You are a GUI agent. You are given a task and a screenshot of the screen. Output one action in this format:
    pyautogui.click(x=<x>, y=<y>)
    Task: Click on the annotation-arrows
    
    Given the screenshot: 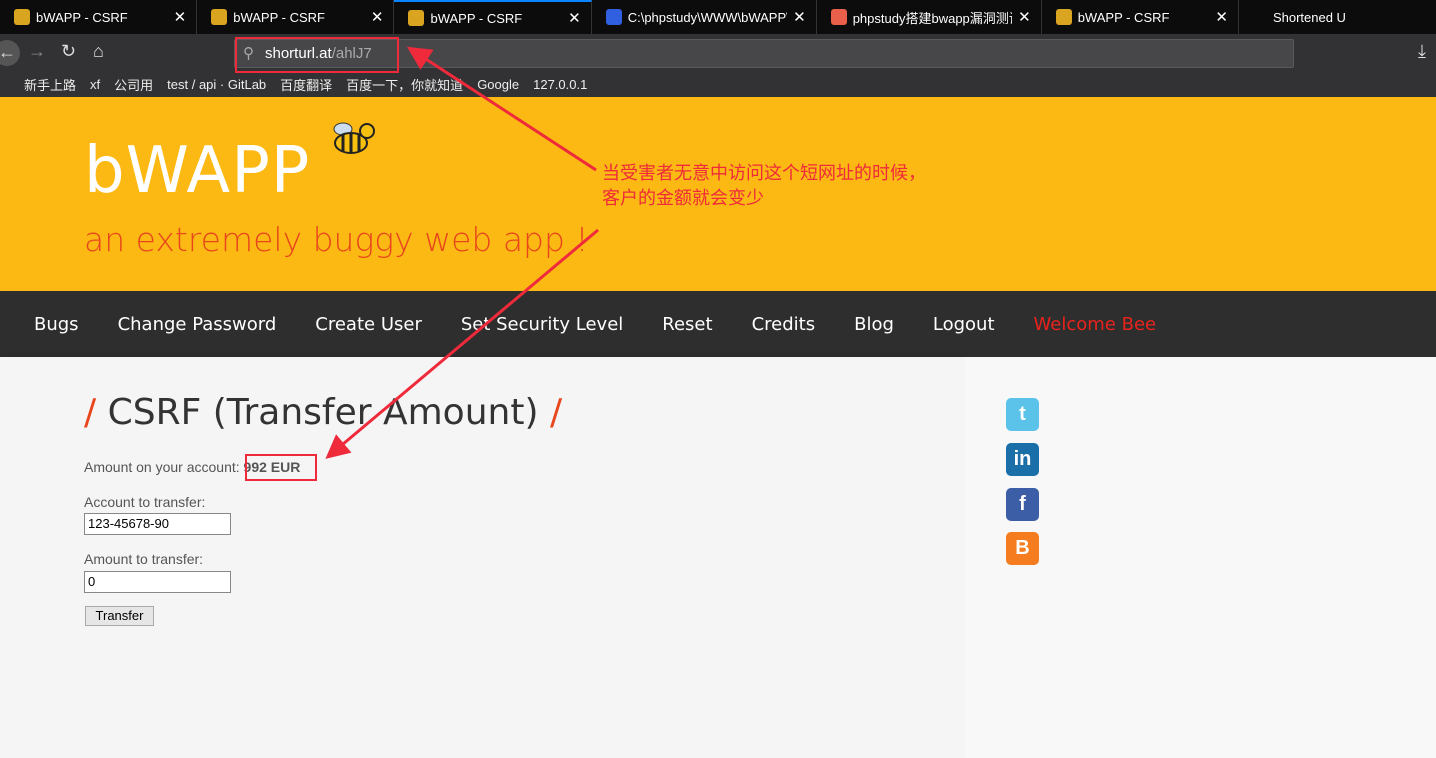 What is the action you would take?
    pyautogui.click(x=462, y=252)
    